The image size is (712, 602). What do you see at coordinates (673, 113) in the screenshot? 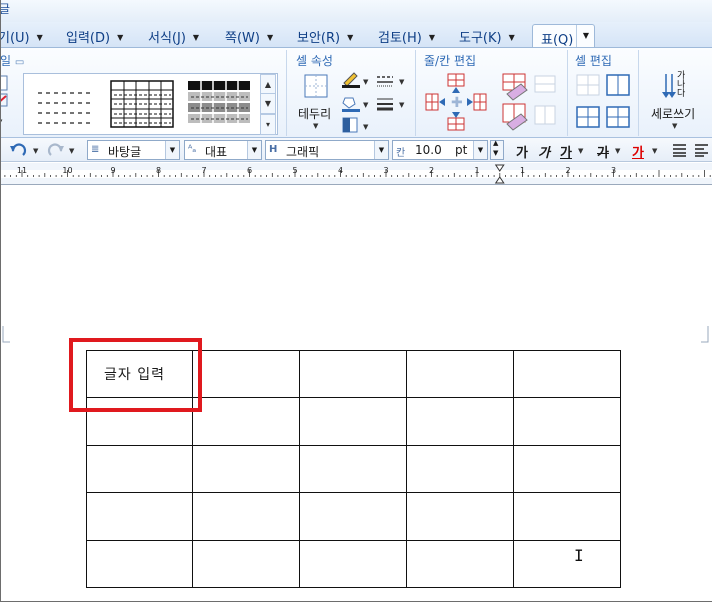
I see `vertical-text-button: 세로쓰기` at bounding box center [673, 113].